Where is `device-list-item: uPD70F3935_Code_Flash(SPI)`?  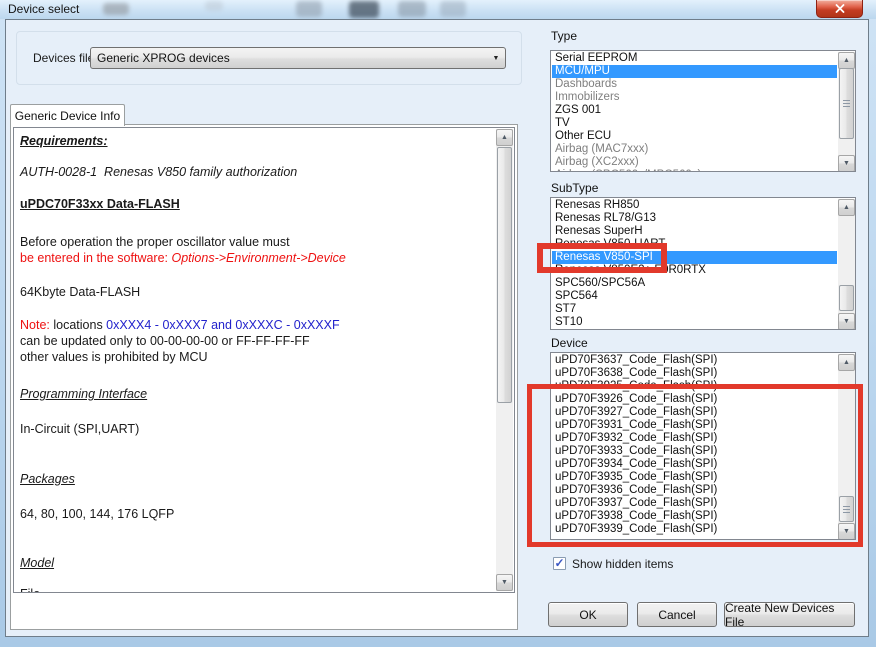
device-list-item: uPD70F3935_Code_Flash(SPI) is located at coordinates (694, 477).